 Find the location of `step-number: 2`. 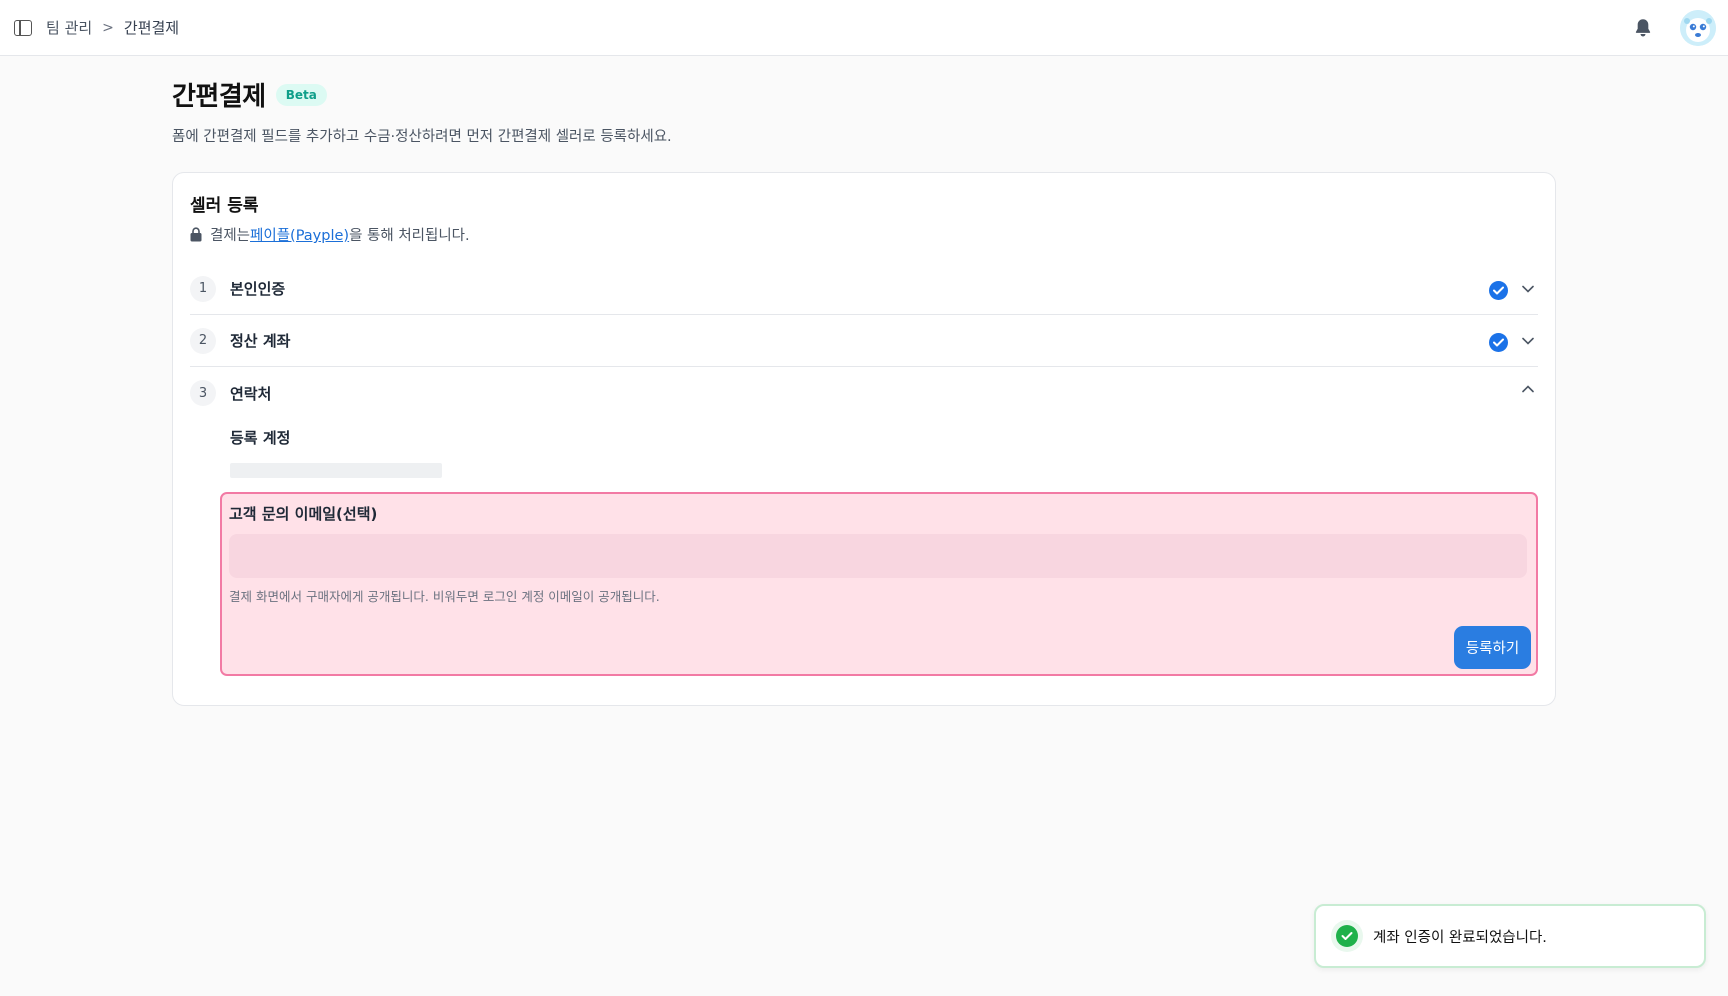

step-number: 2 is located at coordinates (203, 340).